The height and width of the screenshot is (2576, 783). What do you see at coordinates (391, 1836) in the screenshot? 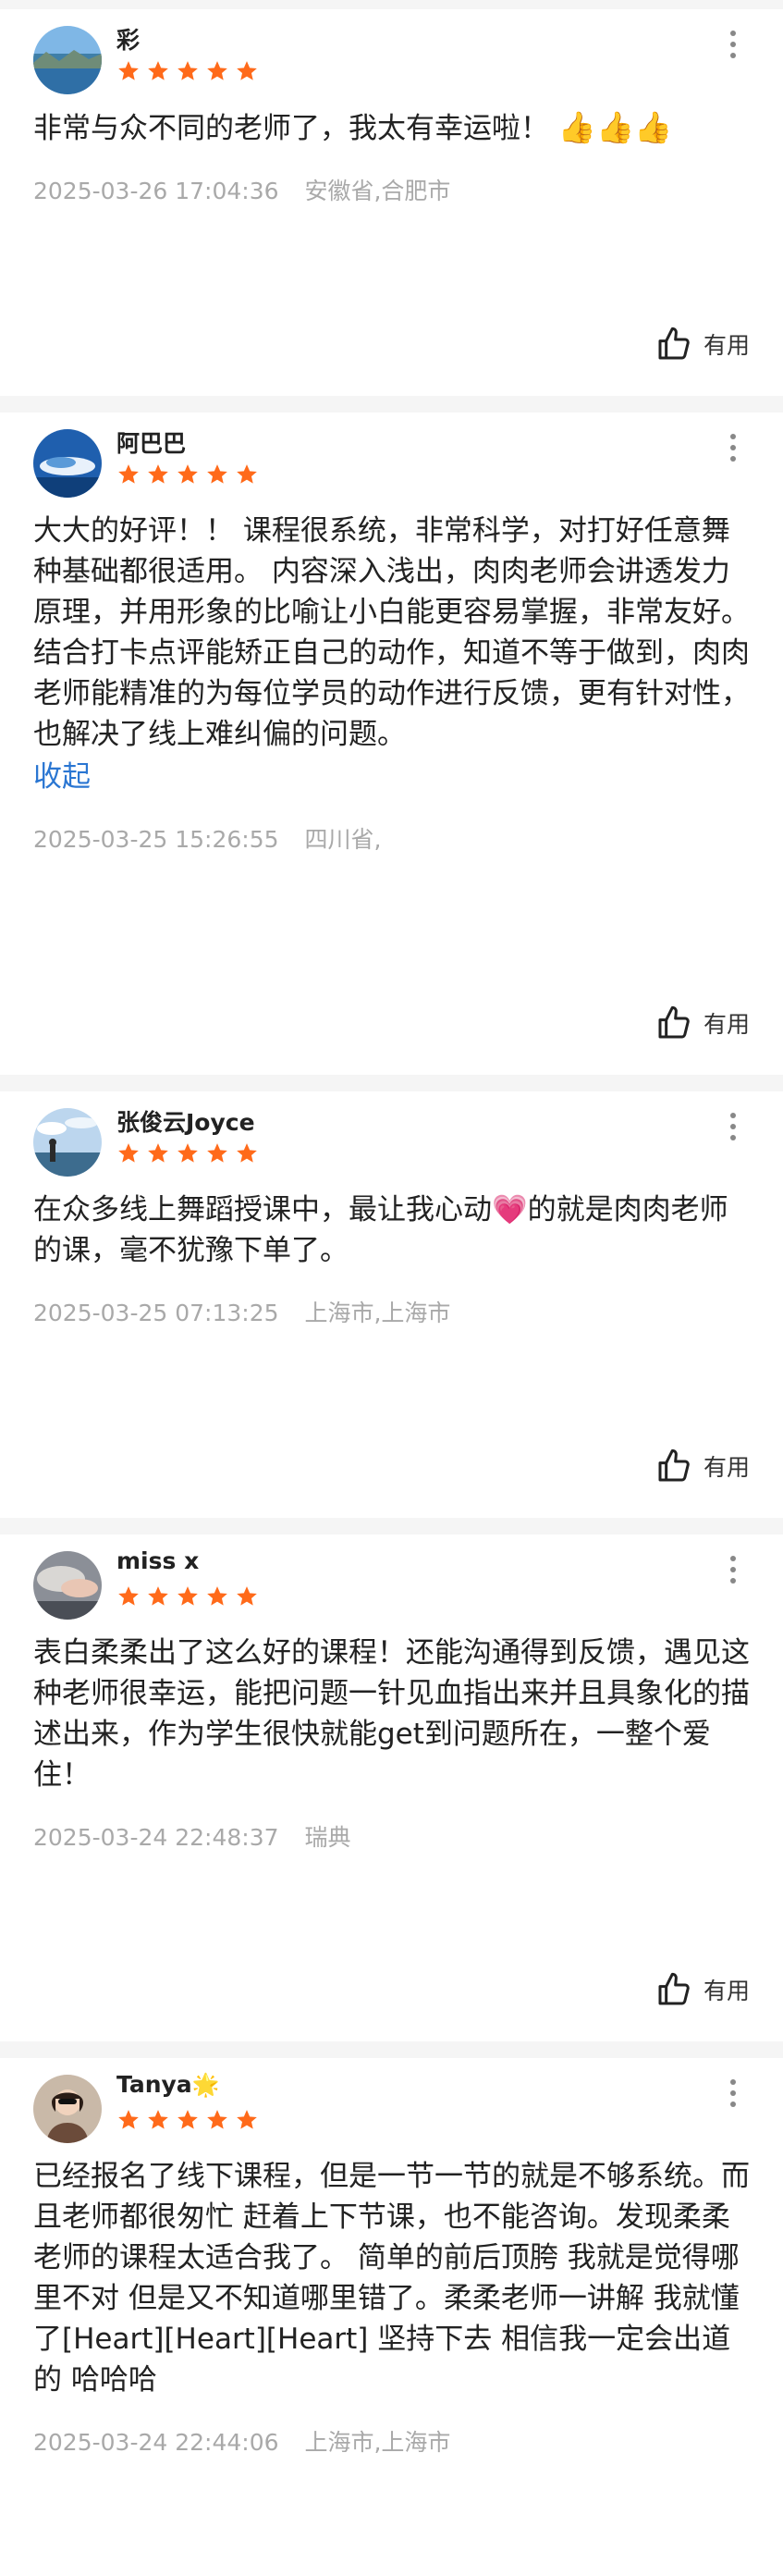
I see `review-meta: 2025-03-24 22:48:37 瑞典` at bounding box center [391, 1836].